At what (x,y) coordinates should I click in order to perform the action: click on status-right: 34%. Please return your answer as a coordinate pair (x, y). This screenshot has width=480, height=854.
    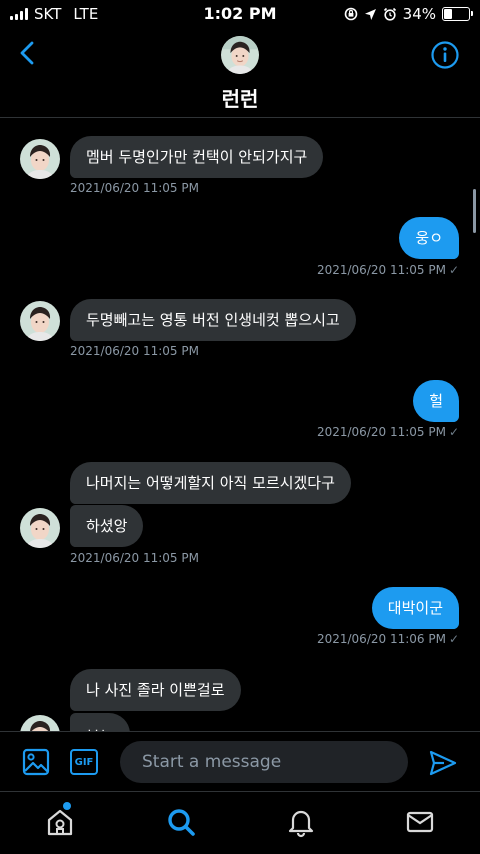
    Looking at the image, I should click on (408, 14).